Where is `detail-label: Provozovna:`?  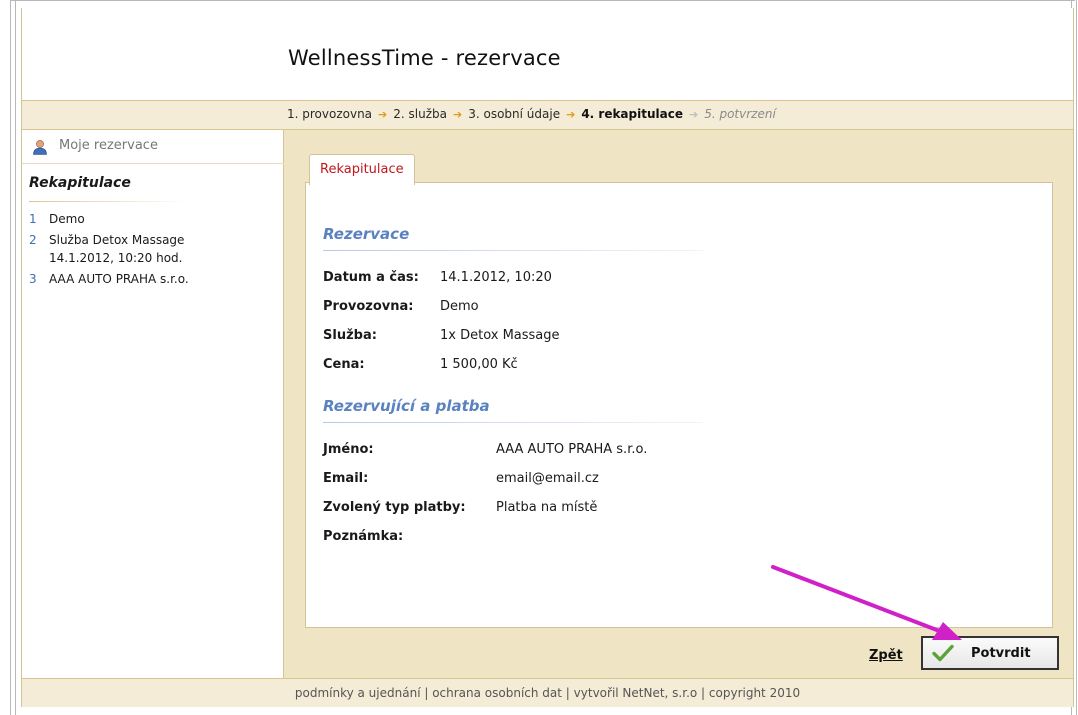 detail-label: Provozovna: is located at coordinates (368, 306).